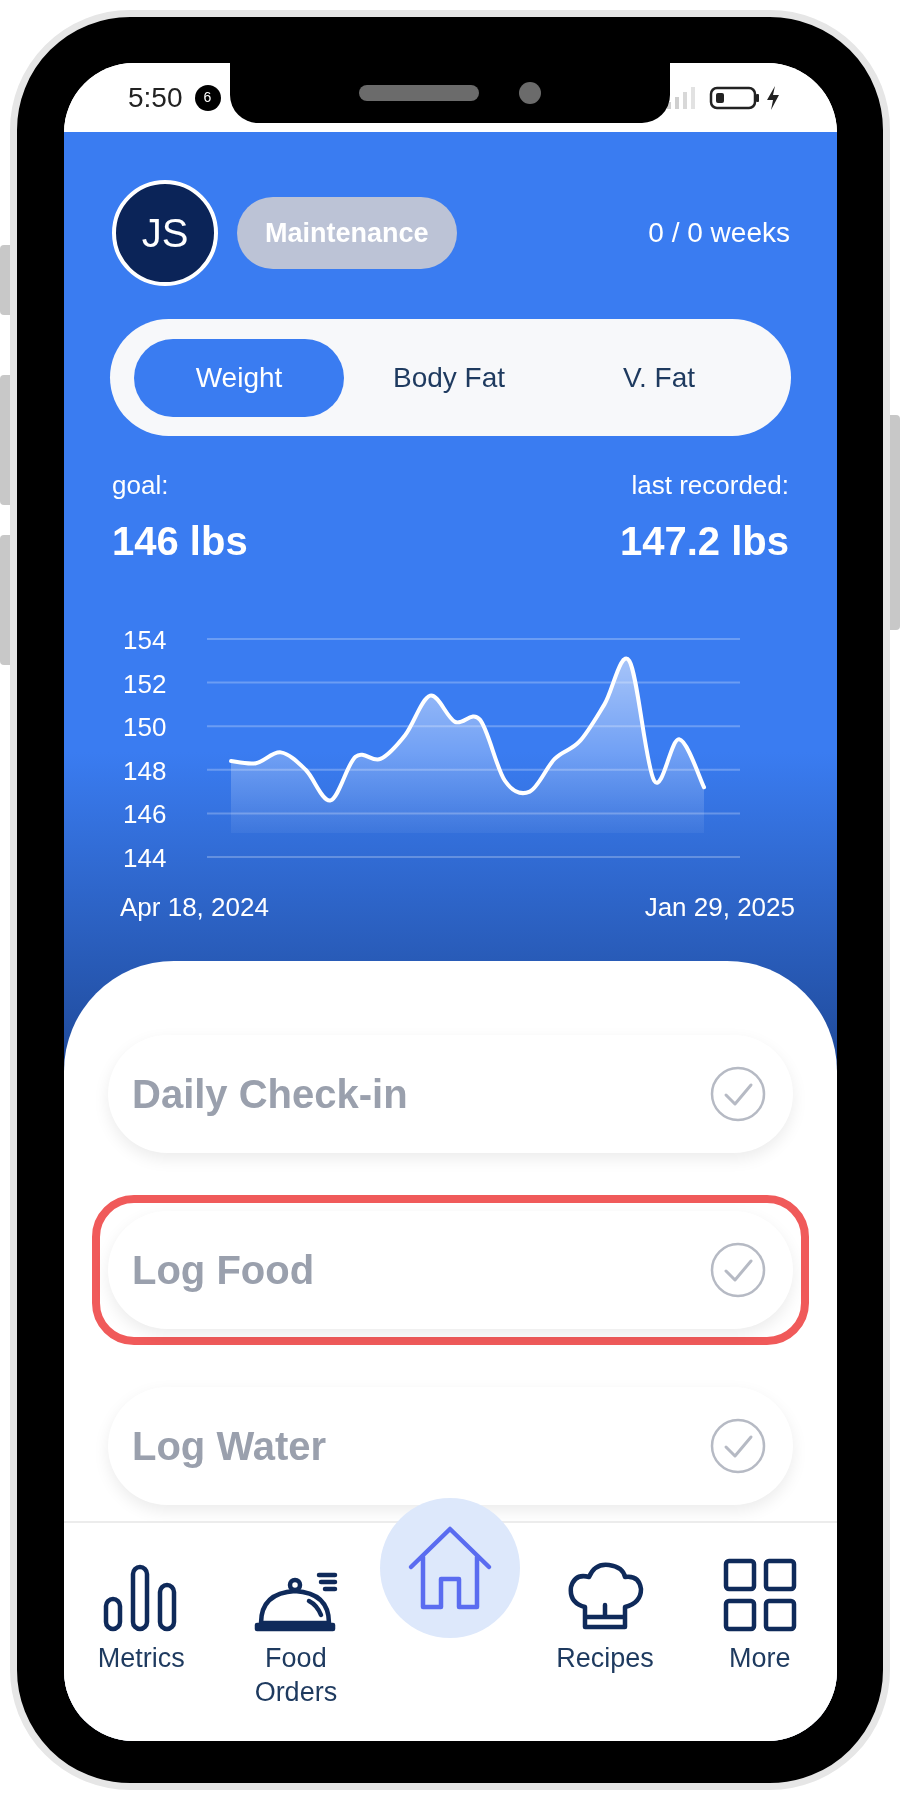 This screenshot has width=900, height=1800. Describe the element at coordinates (296, 1675) in the screenshot. I see `nav-label: Food Orders` at that location.